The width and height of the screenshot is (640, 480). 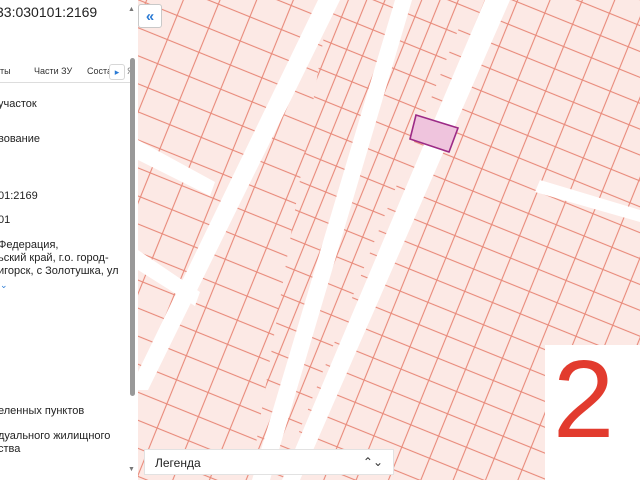 What do you see at coordinates (131, 469) in the screenshot?
I see `scroll-down-arrow-icon: ▼` at bounding box center [131, 469].